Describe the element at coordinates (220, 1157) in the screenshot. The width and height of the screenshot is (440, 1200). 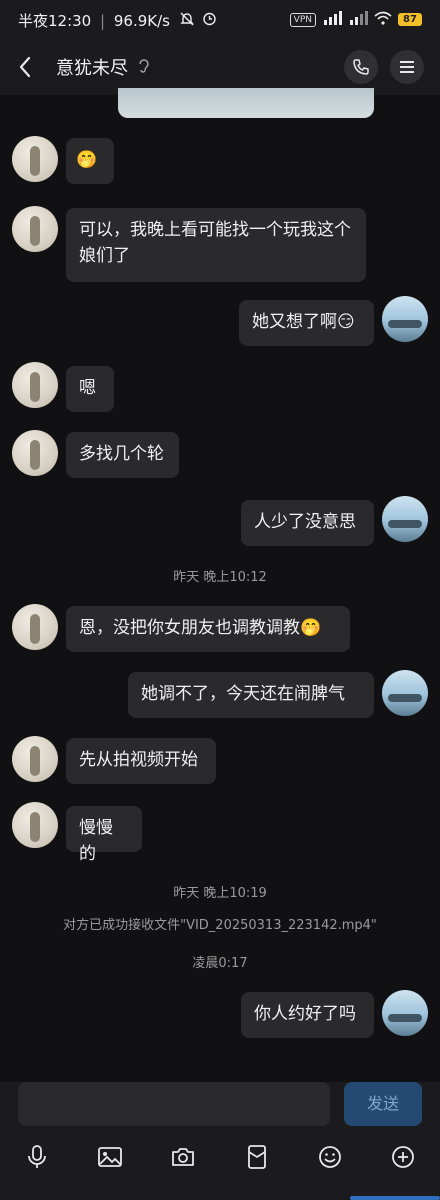
I see `toolbar` at that location.